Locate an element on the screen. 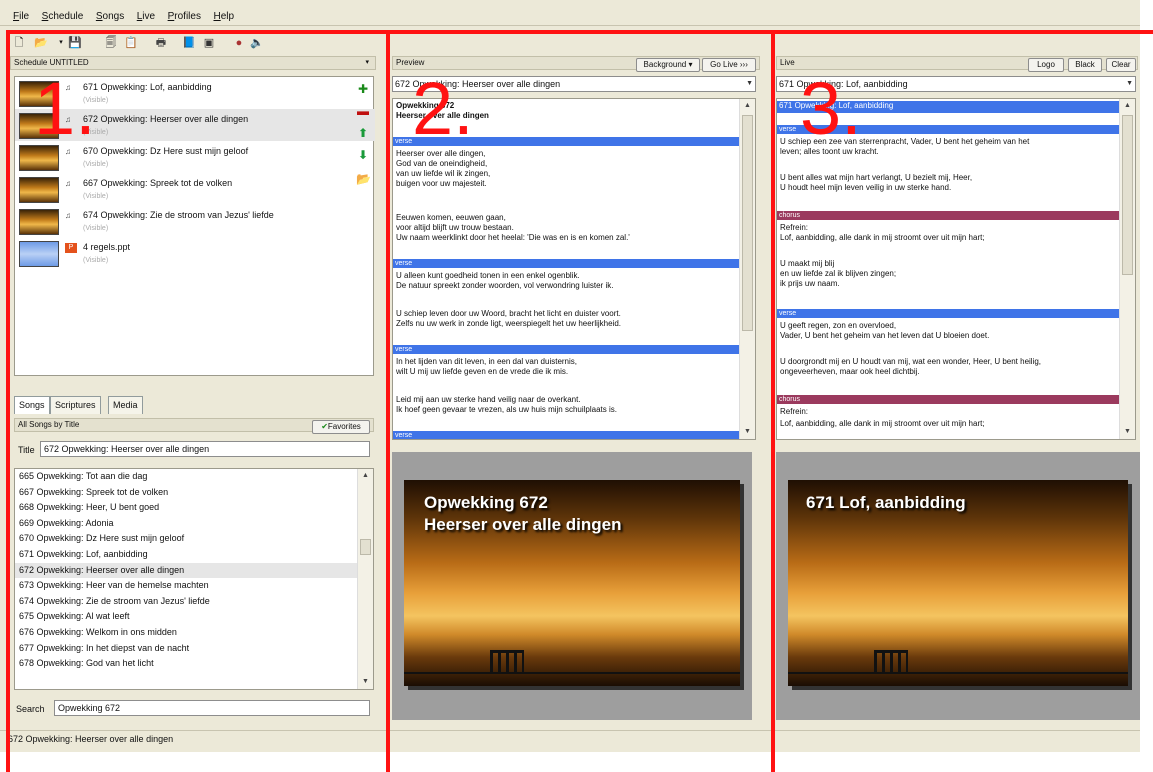 Image resolution: width=1153 pixels, height=772 pixels. lyric-line: U maakt mij blij is located at coordinates (807, 263).